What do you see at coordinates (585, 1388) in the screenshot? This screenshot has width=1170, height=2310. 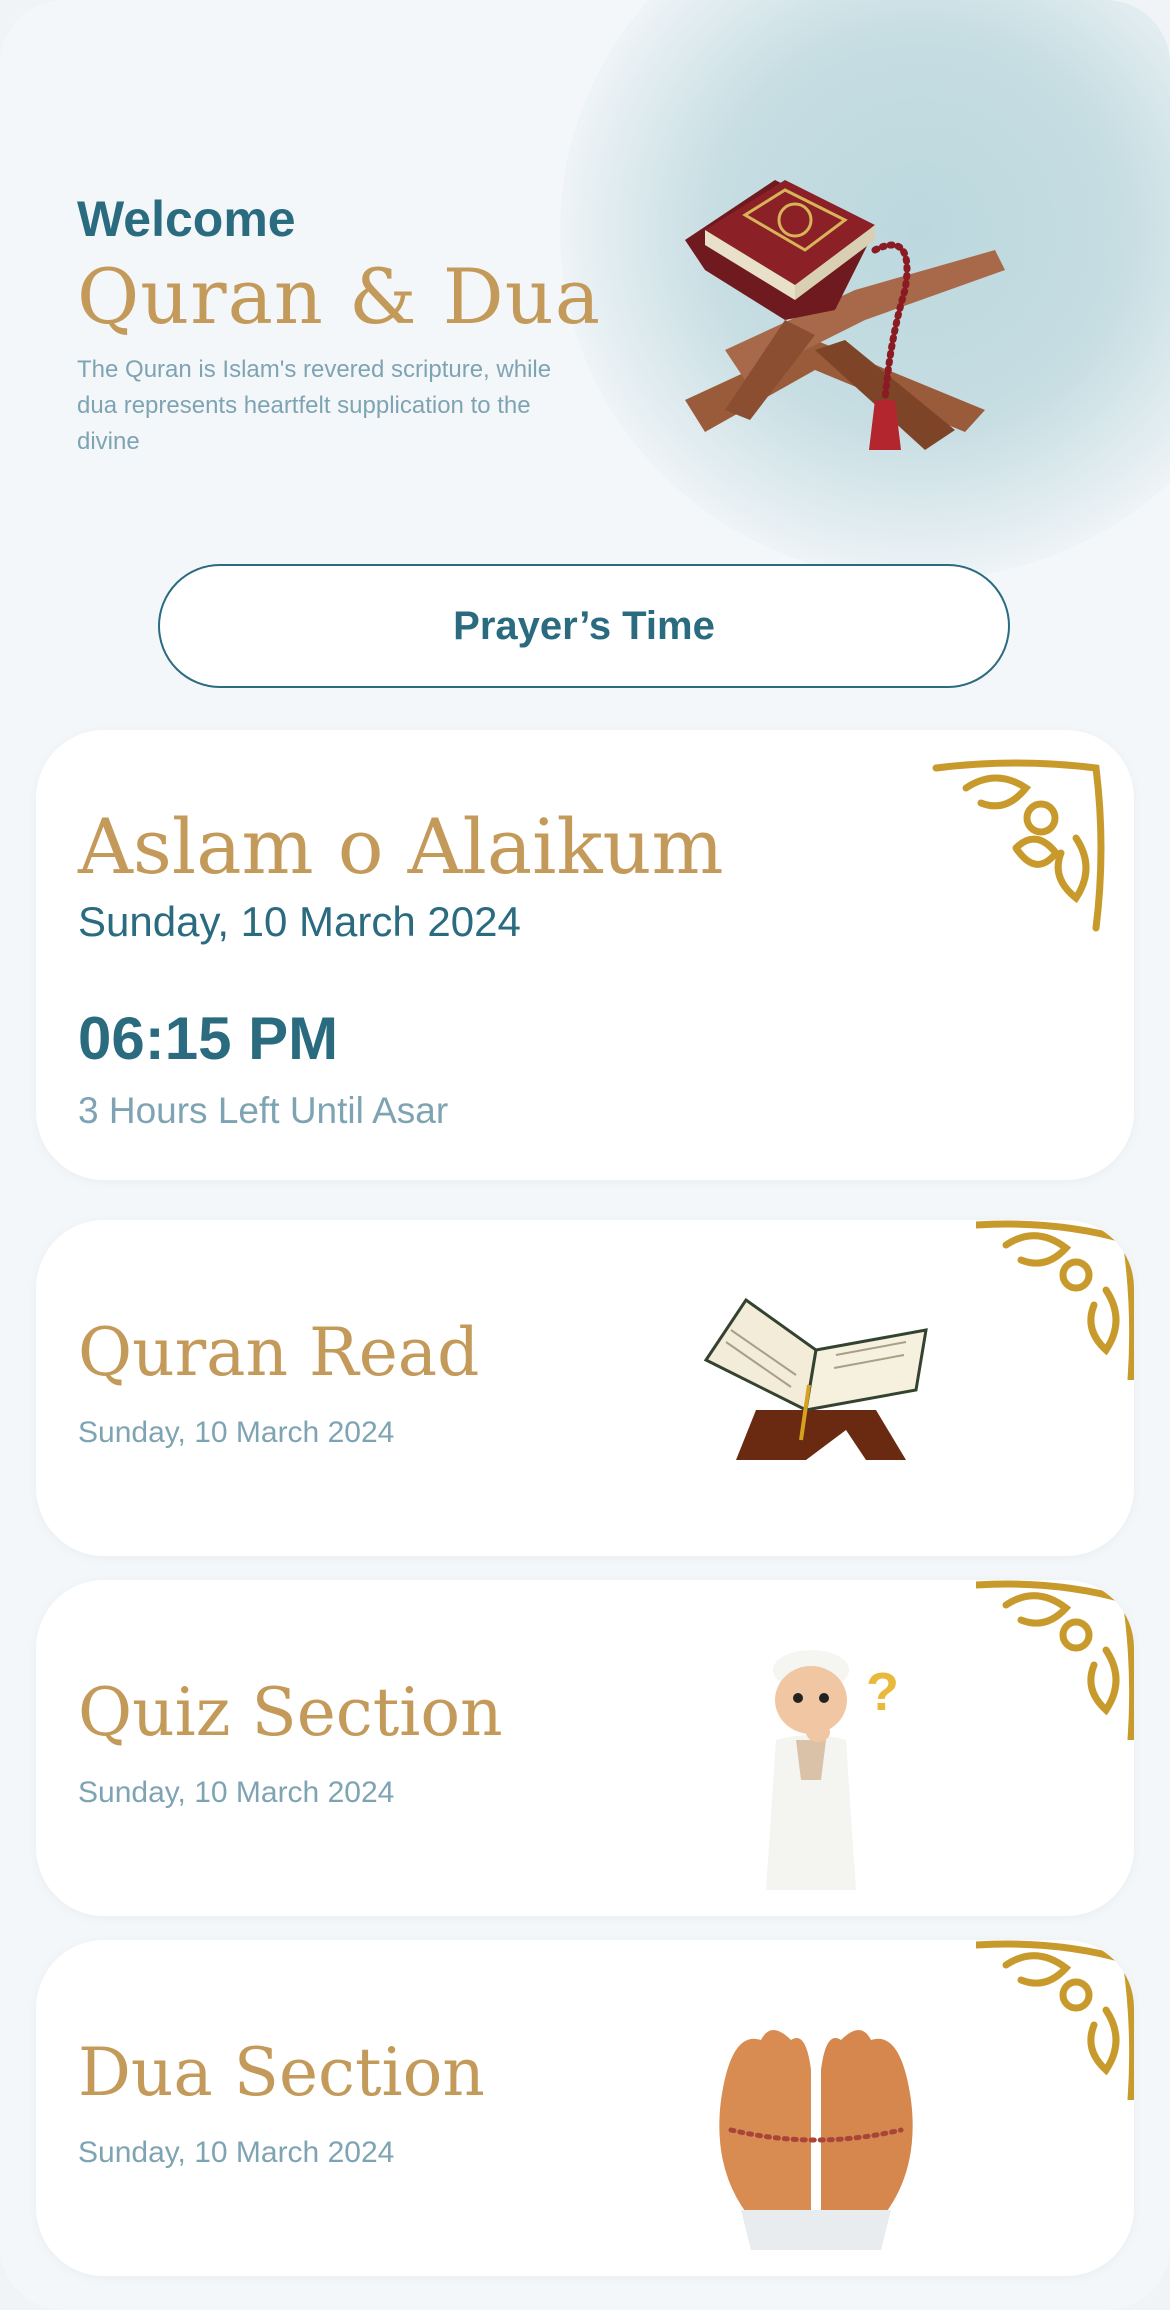 I see `quran-read-card: Quran Read Sunday, 10 March 2024` at bounding box center [585, 1388].